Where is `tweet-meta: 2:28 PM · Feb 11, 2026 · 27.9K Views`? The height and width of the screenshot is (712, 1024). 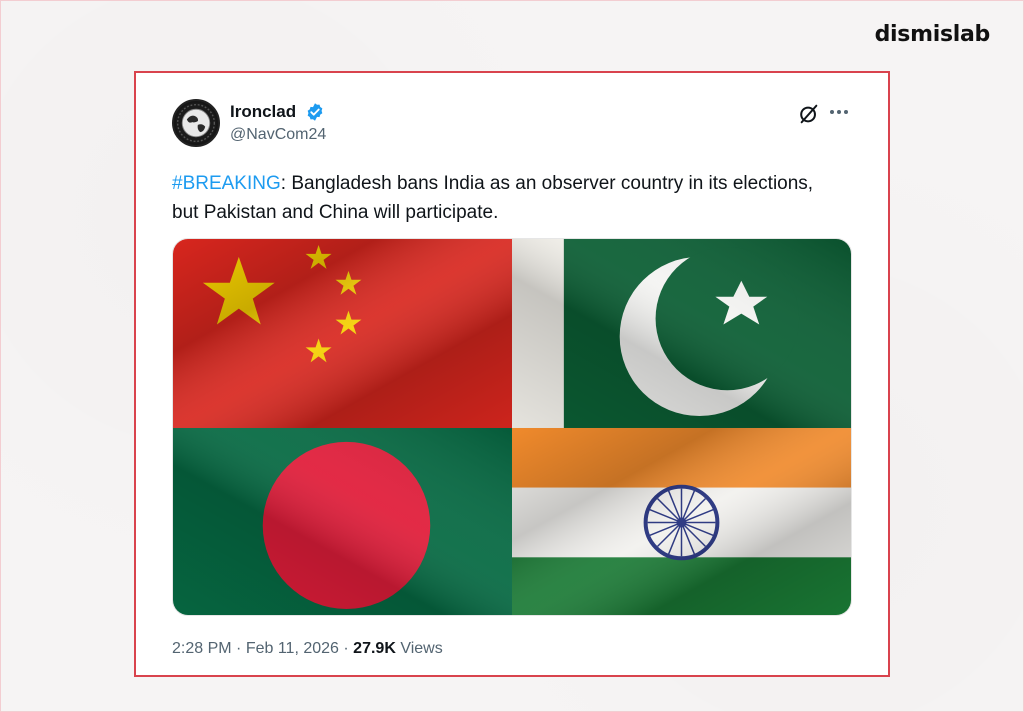 tweet-meta: 2:28 PM · Feb 11, 2026 · 27.9K Views is located at coordinates (307, 649).